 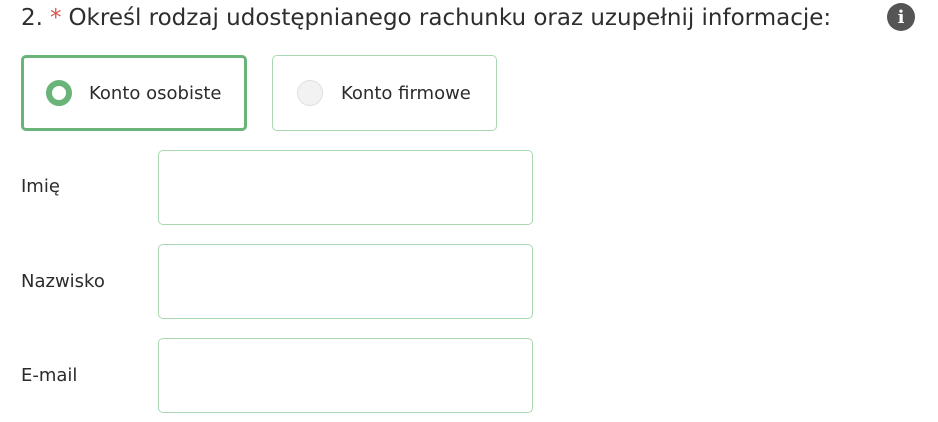 I want to click on option-personal-account: Konto osobiste, so click(x=134, y=93).